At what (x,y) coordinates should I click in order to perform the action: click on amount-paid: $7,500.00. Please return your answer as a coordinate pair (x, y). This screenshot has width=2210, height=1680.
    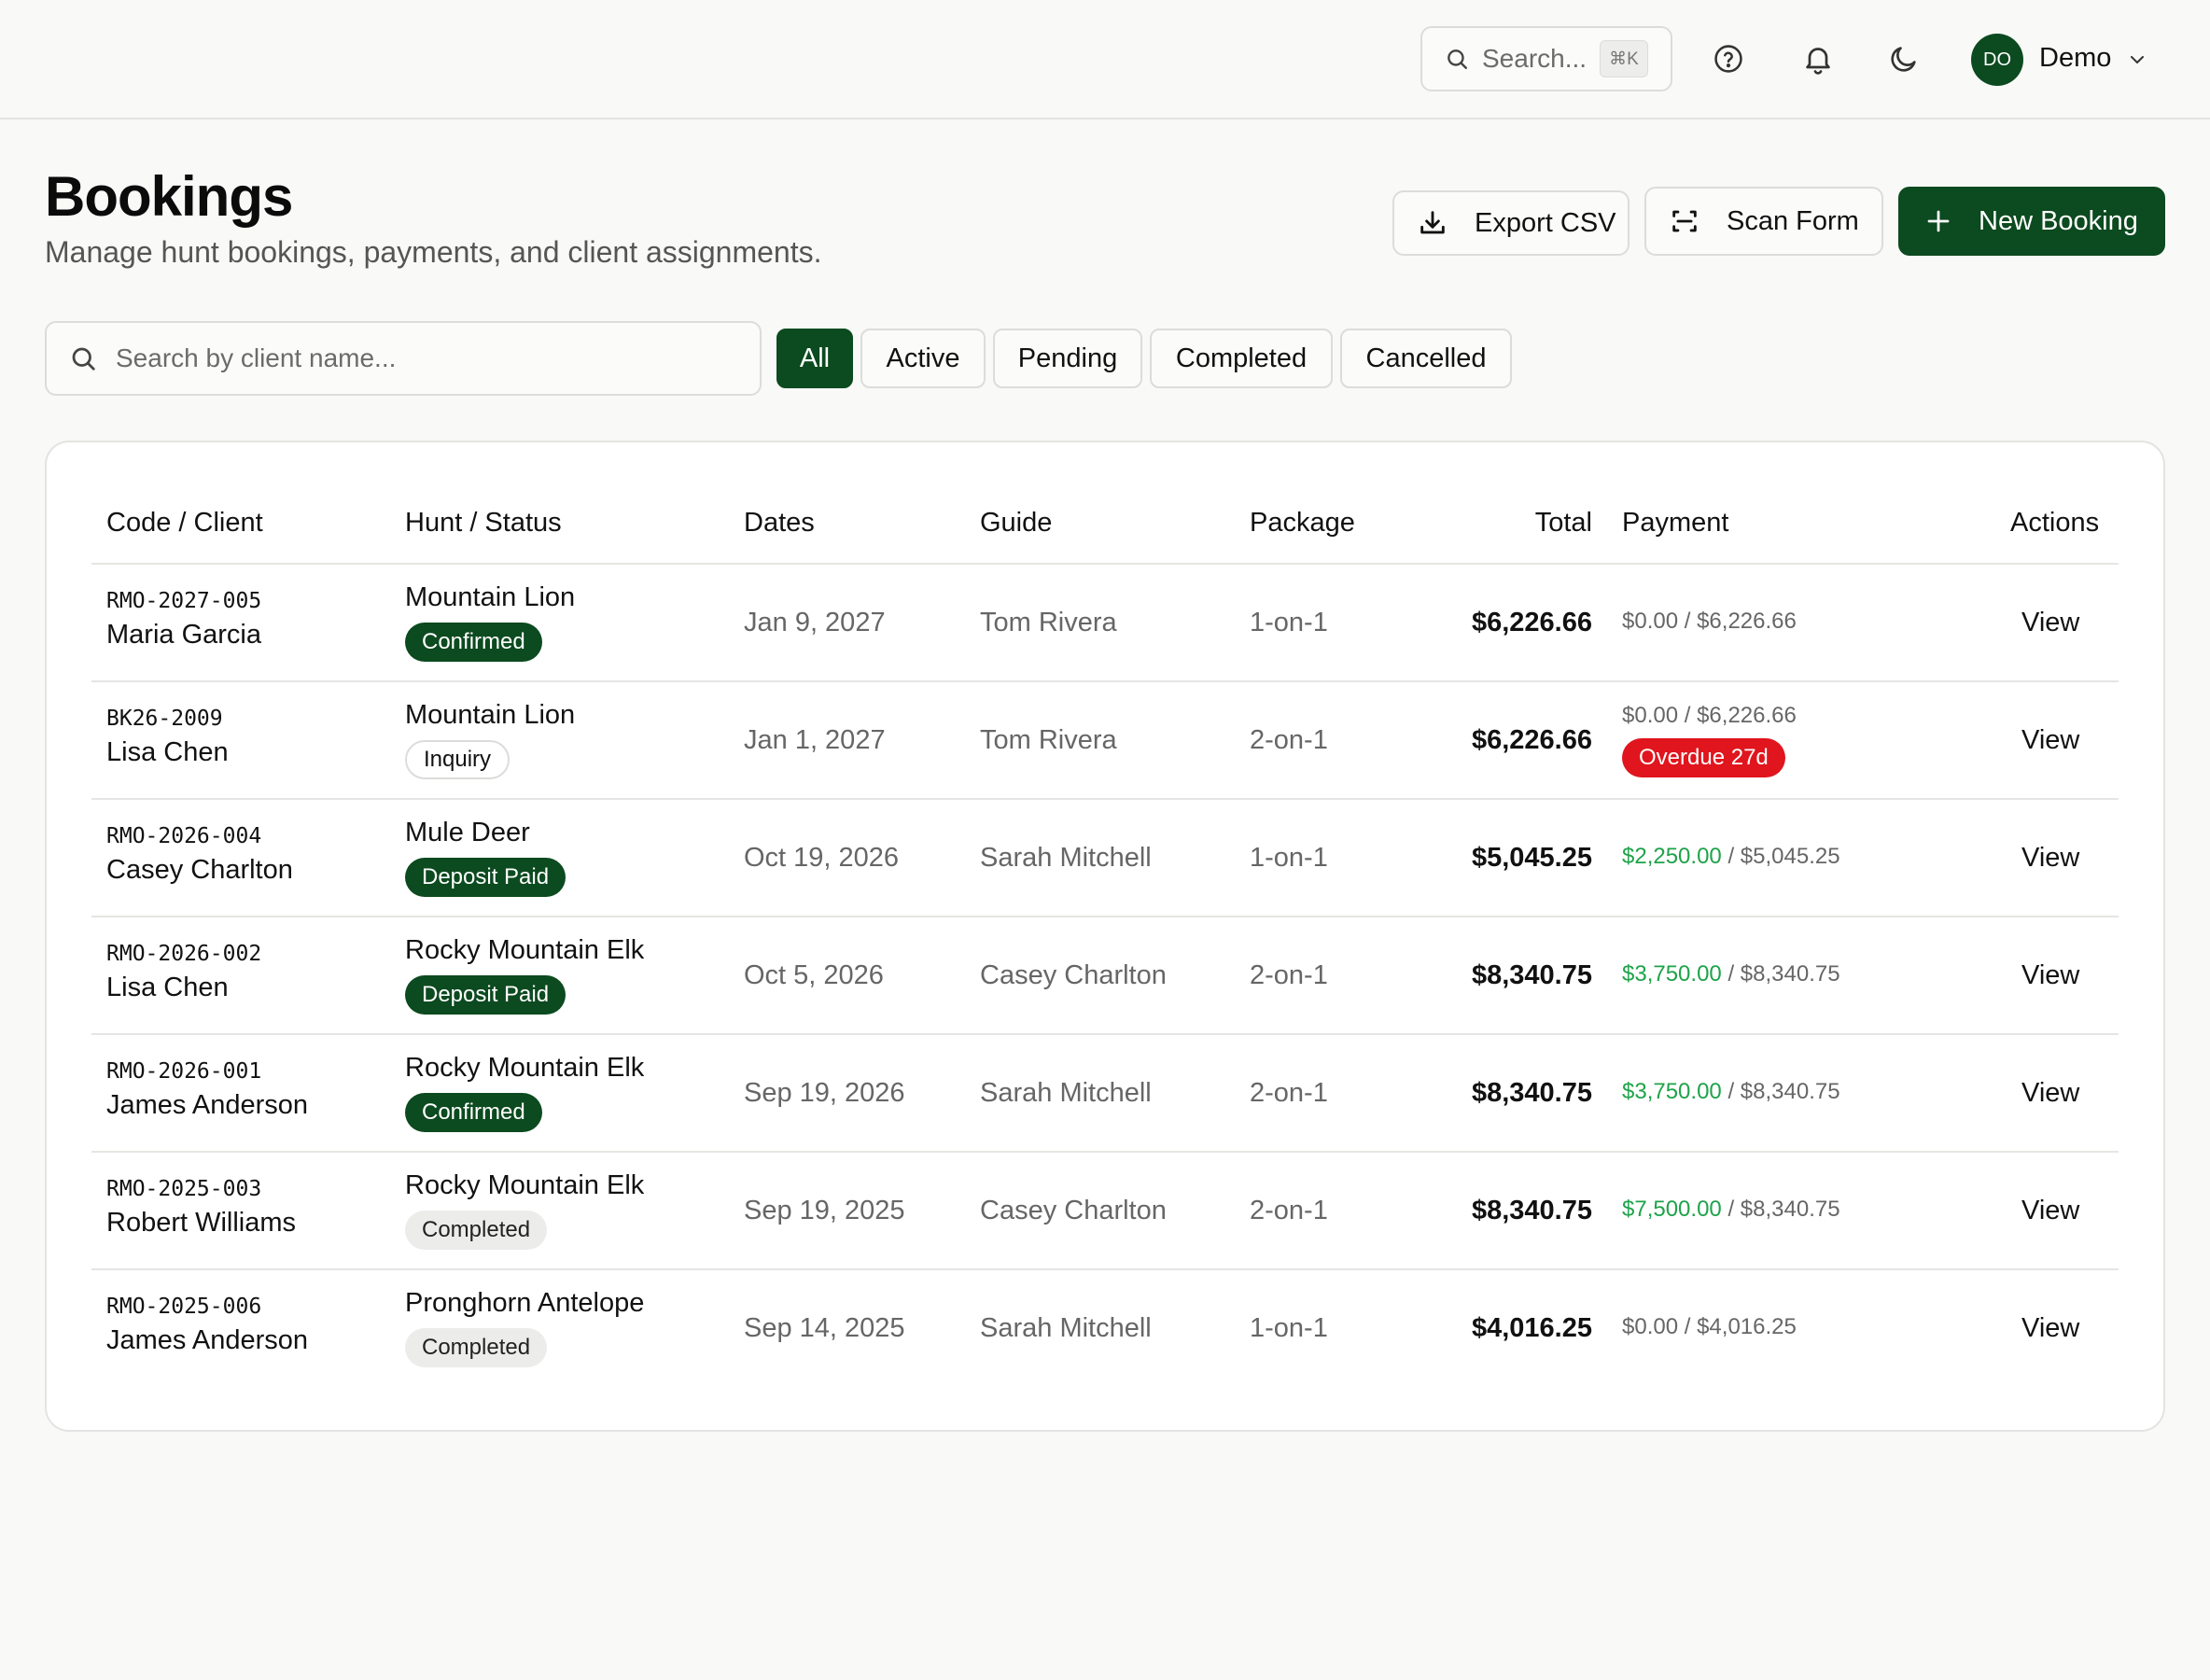
    Looking at the image, I should click on (1672, 1209).